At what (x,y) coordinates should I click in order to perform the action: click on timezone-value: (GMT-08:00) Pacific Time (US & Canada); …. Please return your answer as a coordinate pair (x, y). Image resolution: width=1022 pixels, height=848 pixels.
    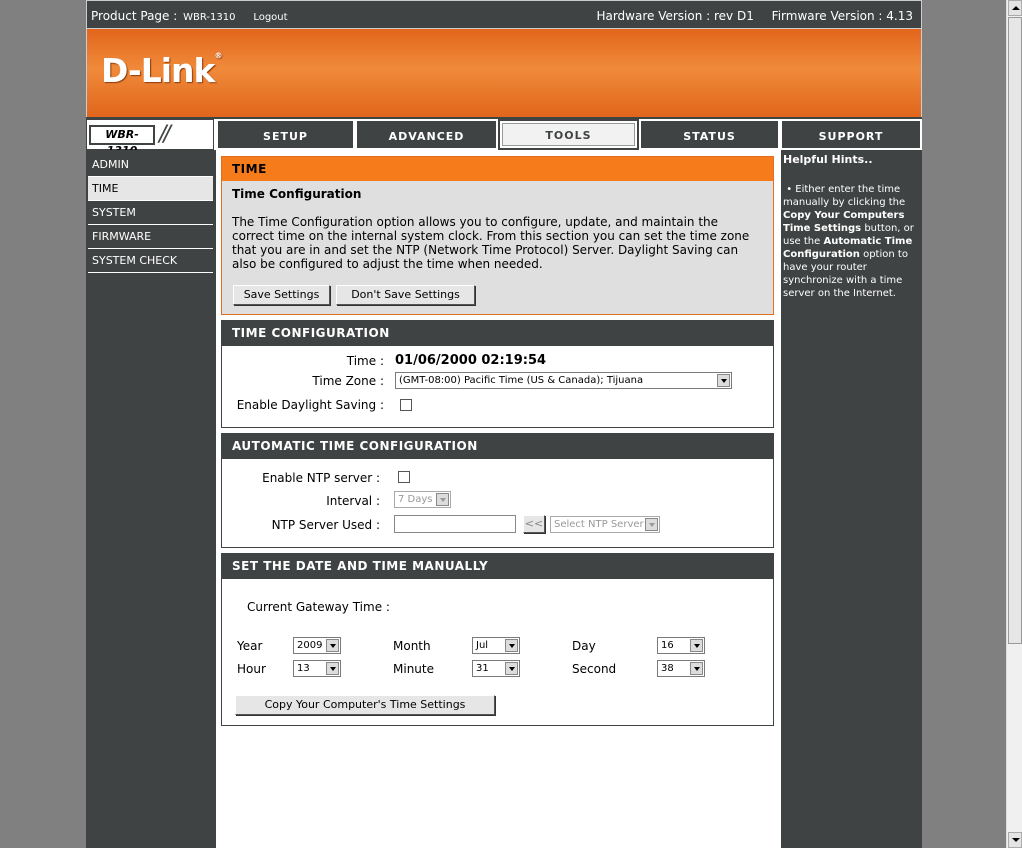
    Looking at the image, I should click on (521, 380).